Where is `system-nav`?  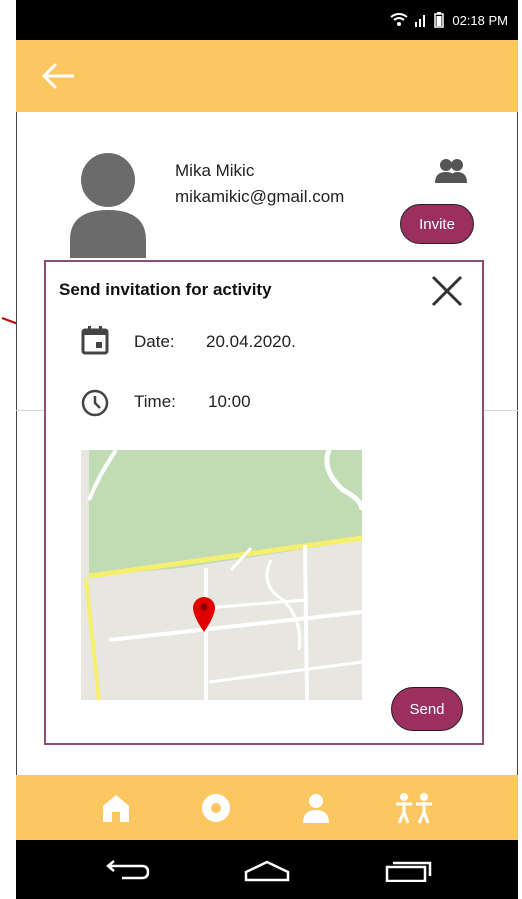 system-nav is located at coordinates (267, 869).